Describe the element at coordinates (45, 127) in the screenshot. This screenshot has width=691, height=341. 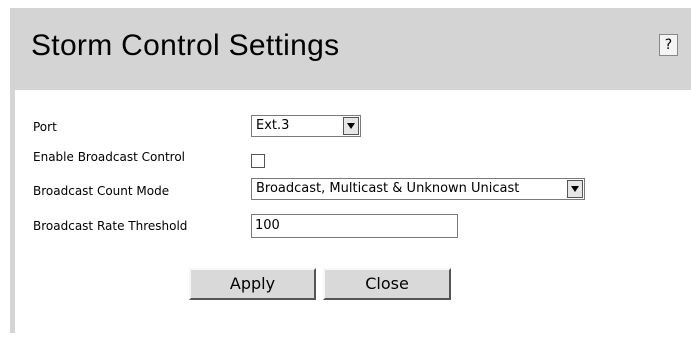
I see `port-label: Port` at that location.